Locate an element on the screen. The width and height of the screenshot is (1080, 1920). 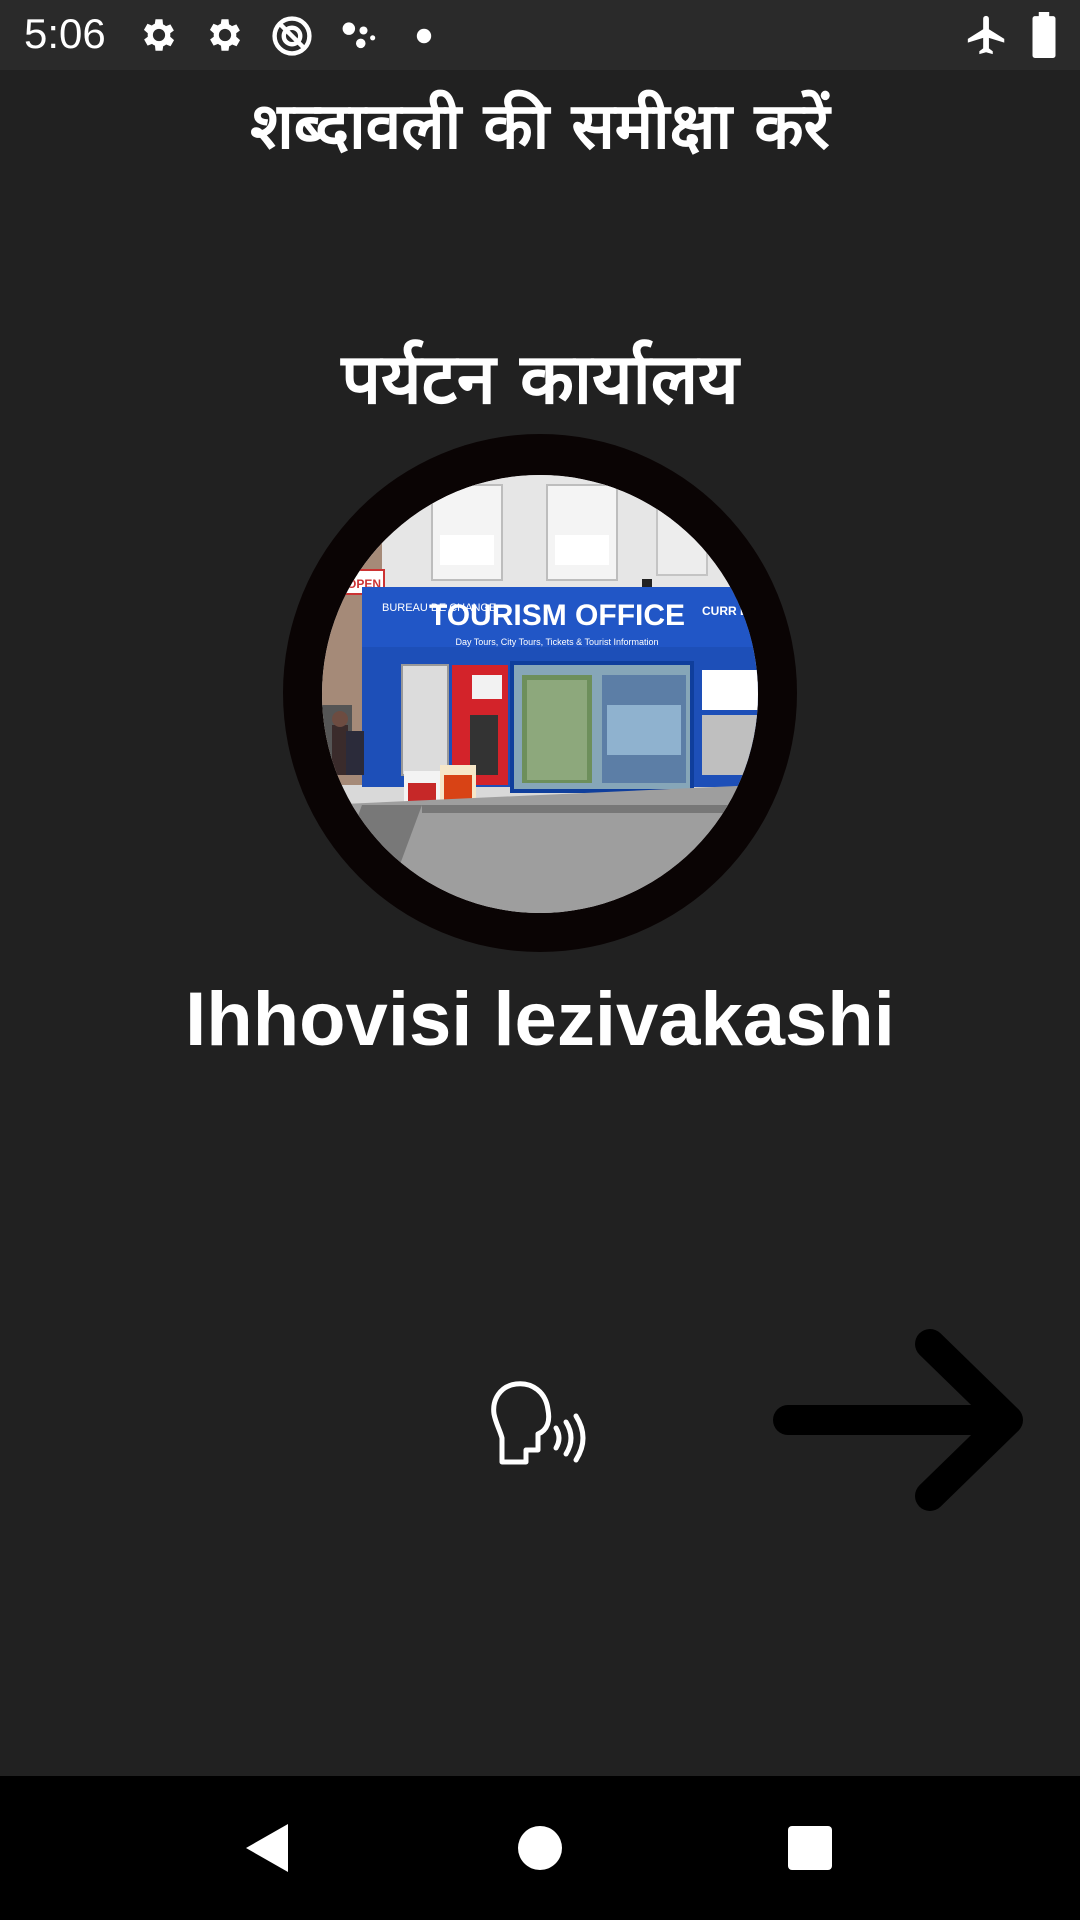
back-triangle-icon is located at coordinates (267, 1848).